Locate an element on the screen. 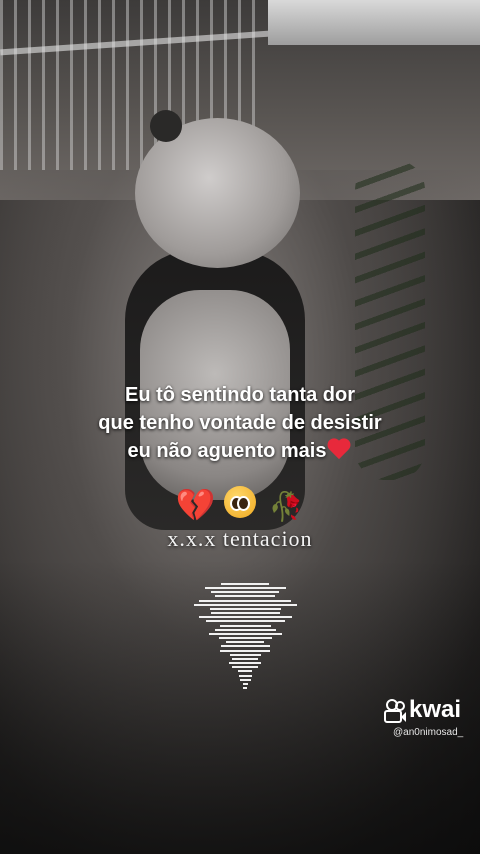 The height and width of the screenshot is (854, 480). broken-heart-icon: 💔 is located at coordinates (195, 505).